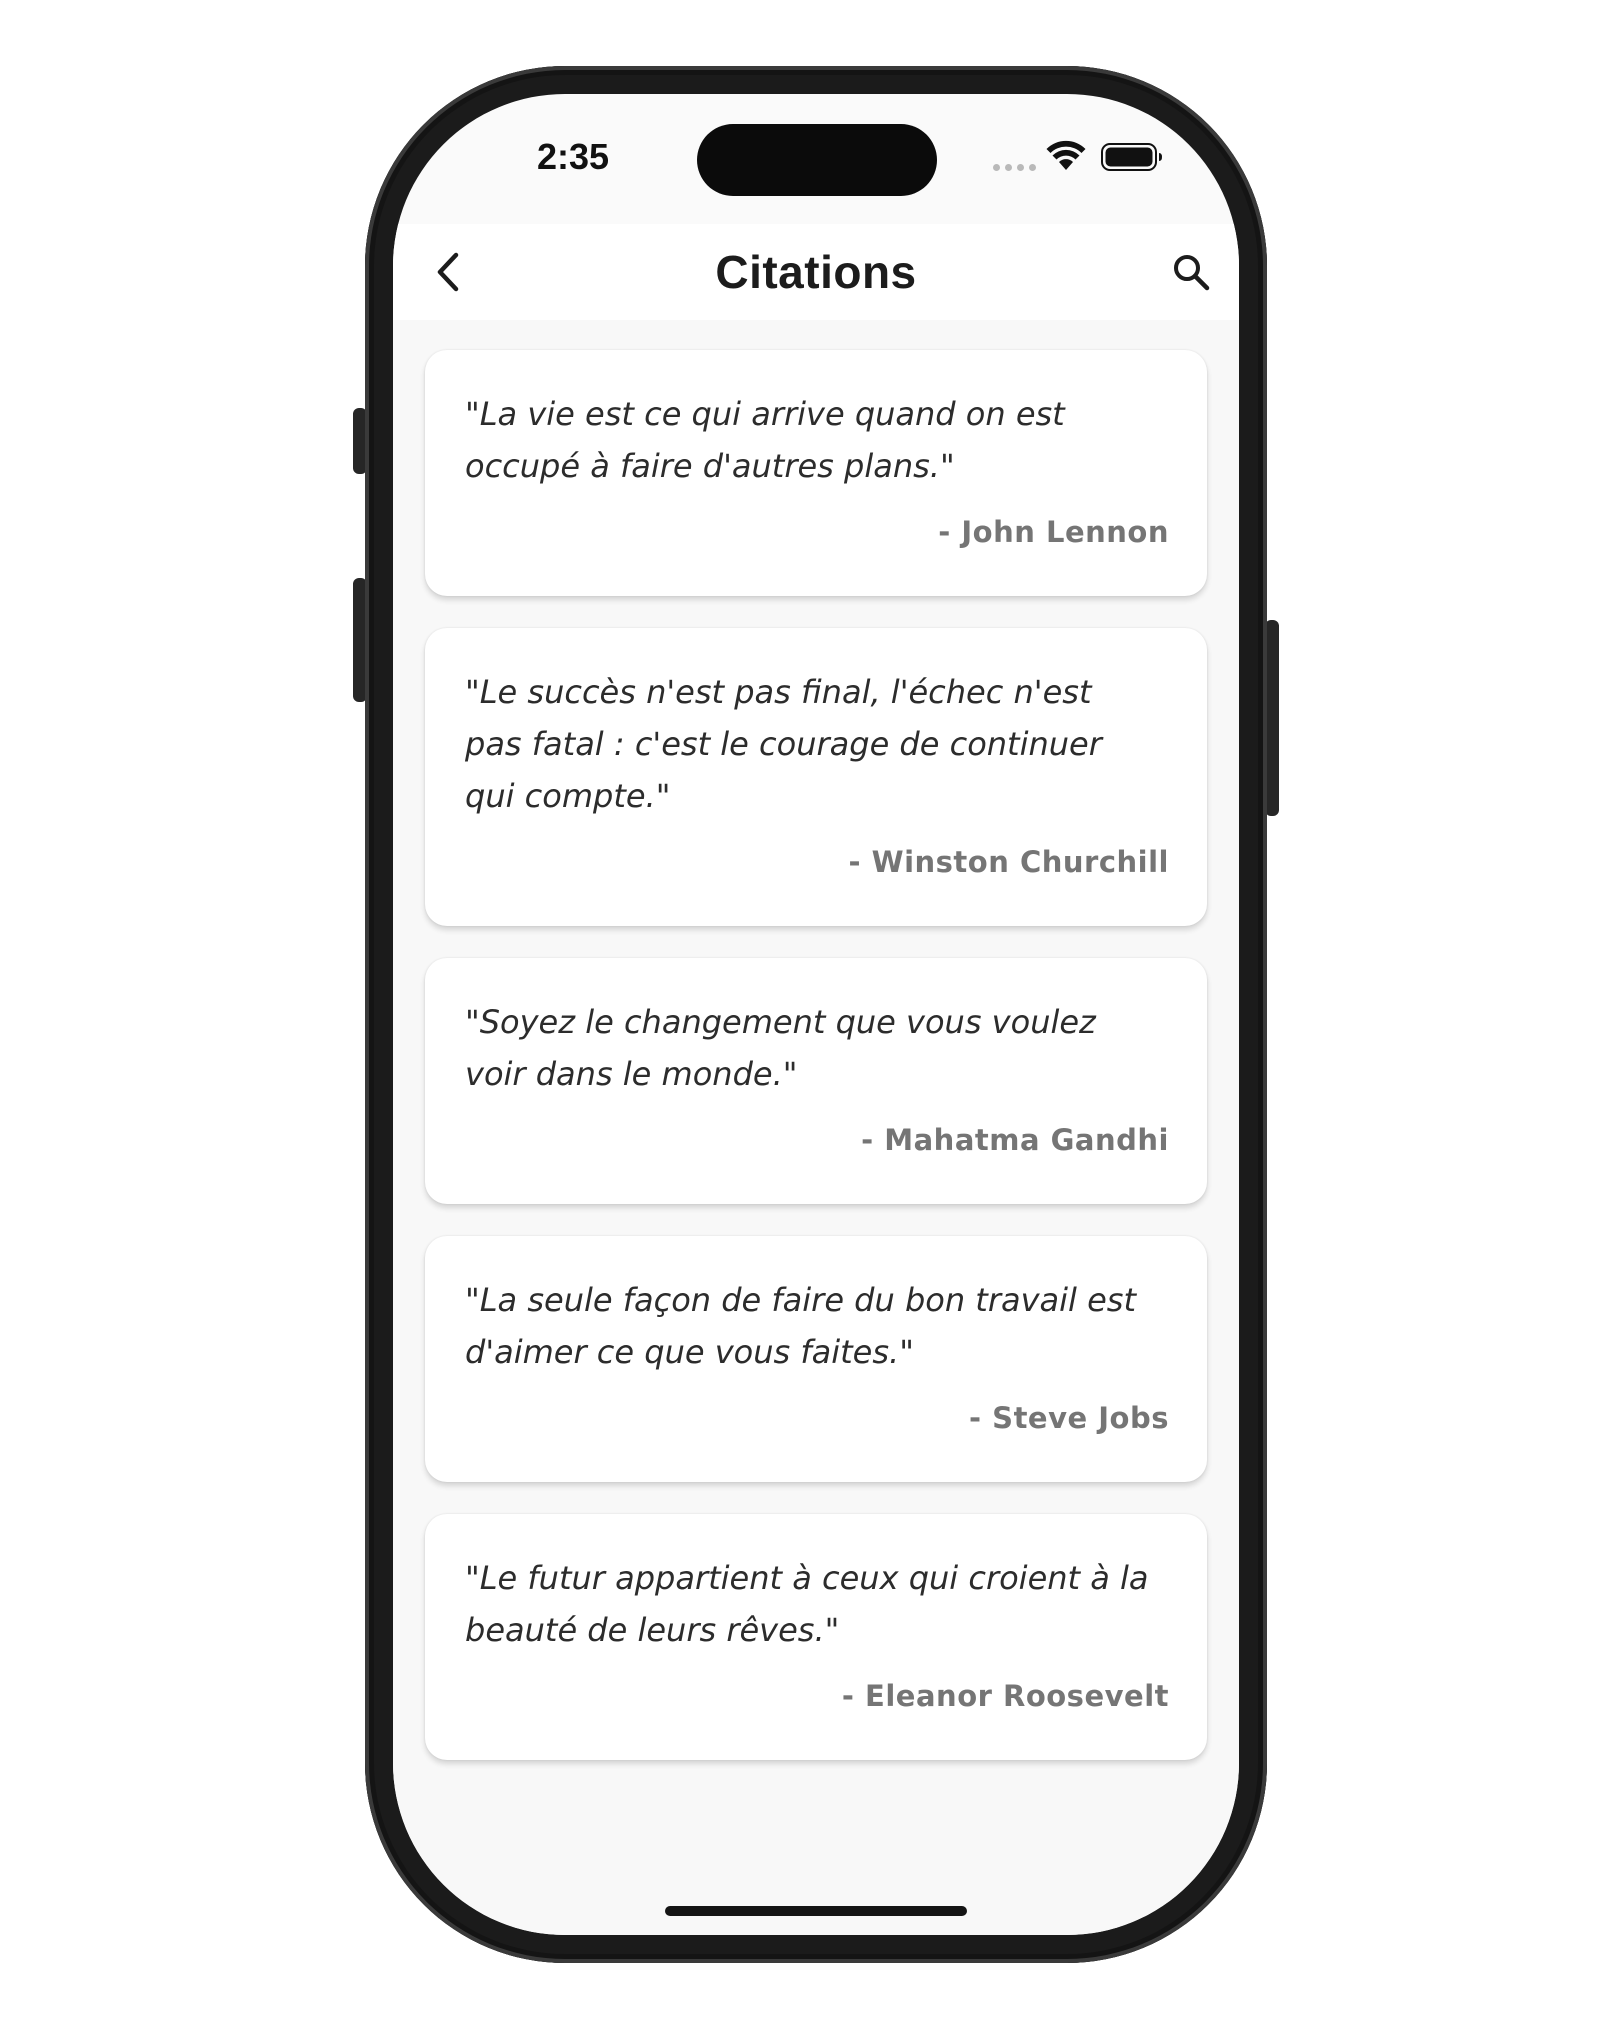  I want to click on back-button, so click(449, 272).